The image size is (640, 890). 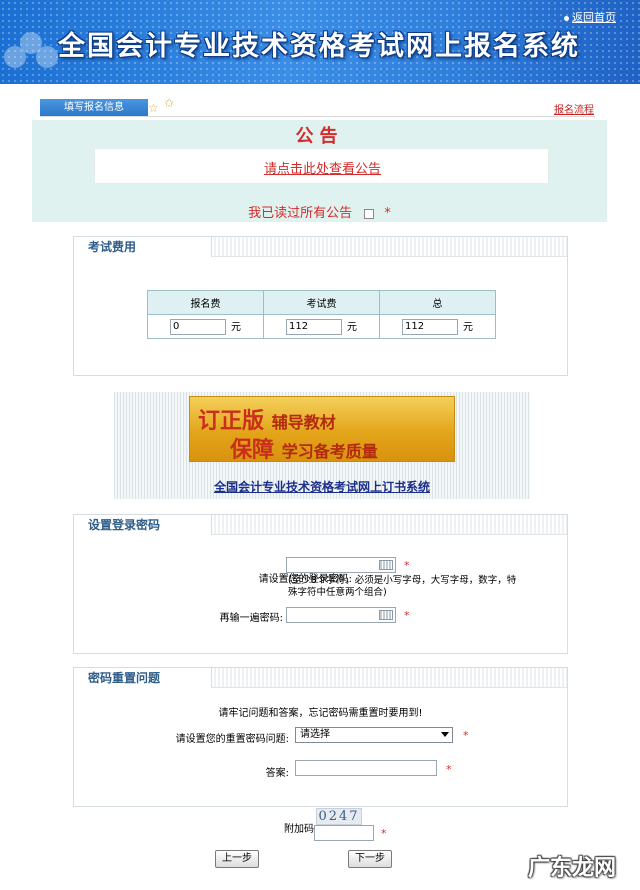 What do you see at coordinates (237, 859) in the screenshot?
I see `prev-step-button: 上一步` at bounding box center [237, 859].